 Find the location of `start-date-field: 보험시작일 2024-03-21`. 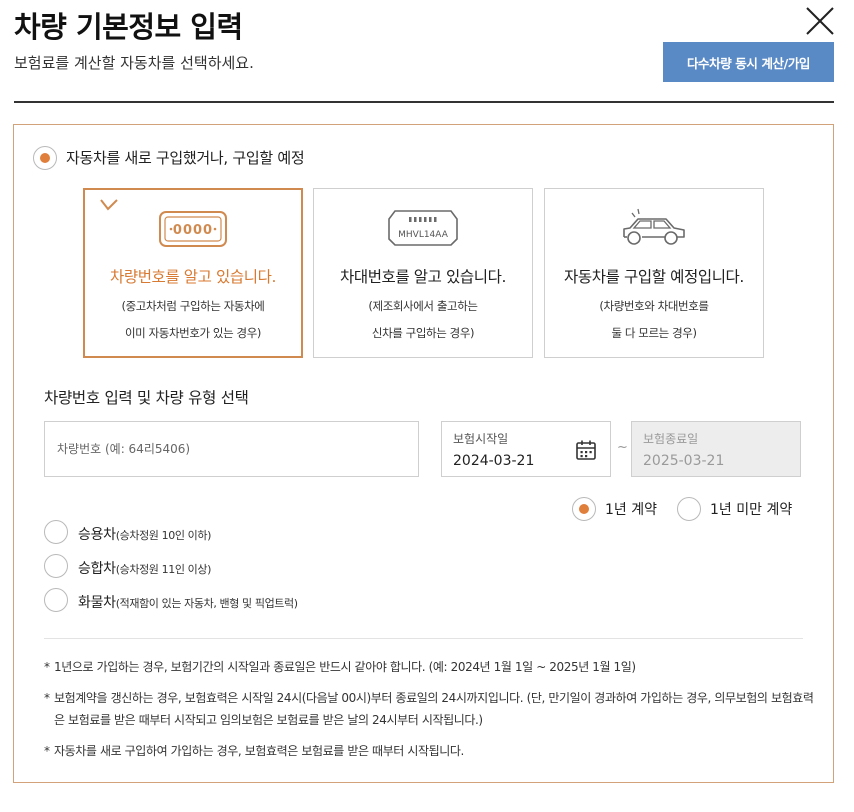

start-date-field: 보험시작일 2024-03-21 is located at coordinates (526, 449).